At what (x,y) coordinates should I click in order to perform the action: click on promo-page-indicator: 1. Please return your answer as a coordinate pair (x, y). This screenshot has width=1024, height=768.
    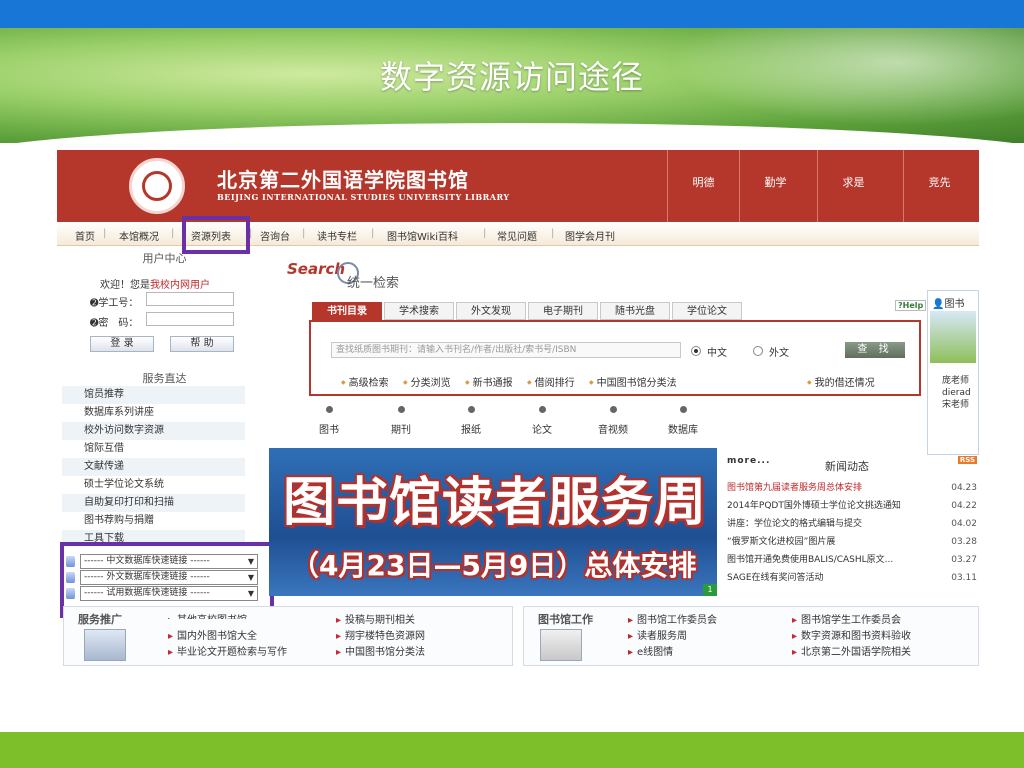
    Looking at the image, I should click on (710, 590).